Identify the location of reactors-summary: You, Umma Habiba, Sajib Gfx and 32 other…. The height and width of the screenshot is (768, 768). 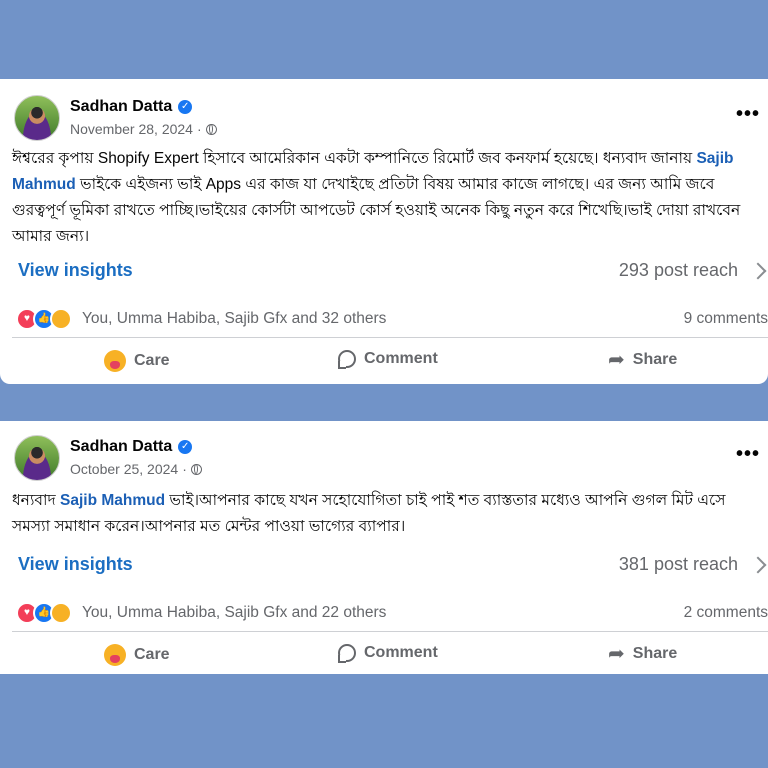
(234, 319).